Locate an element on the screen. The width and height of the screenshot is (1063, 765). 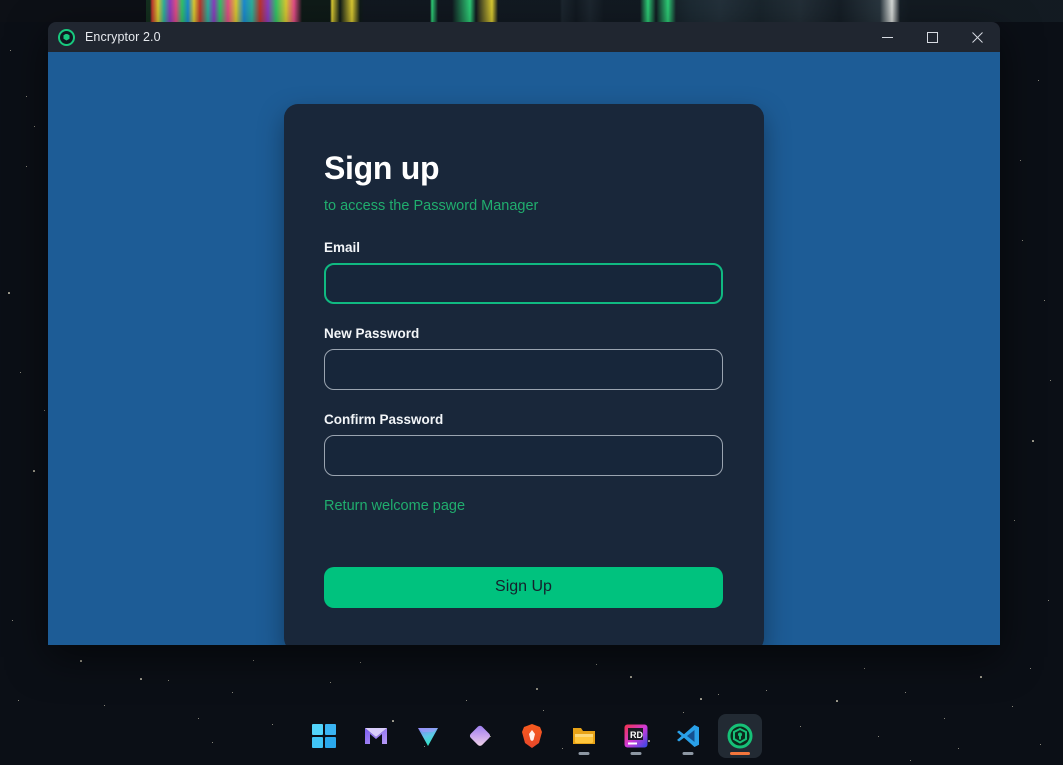
minimize-icon is located at coordinates (887, 37).